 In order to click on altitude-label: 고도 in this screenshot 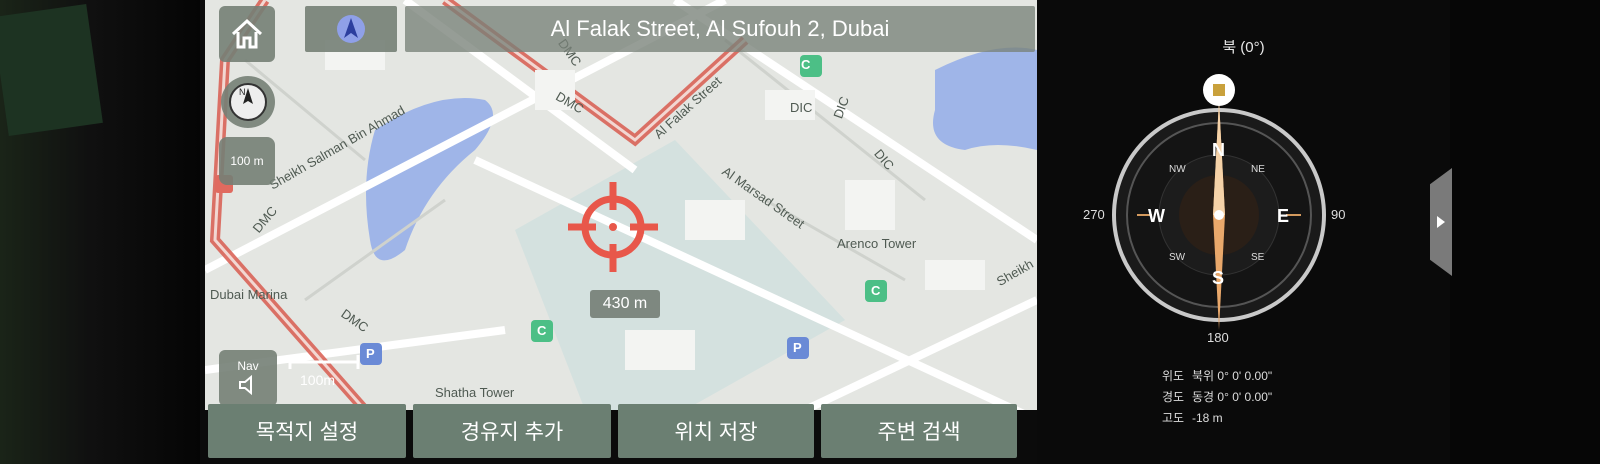, I will do `click(1173, 418)`.